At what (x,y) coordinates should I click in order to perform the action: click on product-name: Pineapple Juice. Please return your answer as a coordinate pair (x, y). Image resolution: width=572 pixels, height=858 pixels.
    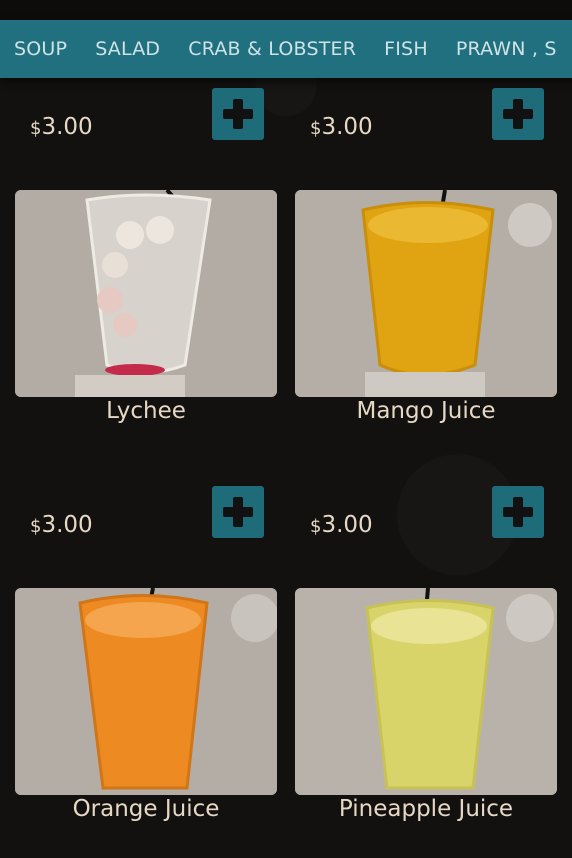
    Looking at the image, I should click on (426, 809).